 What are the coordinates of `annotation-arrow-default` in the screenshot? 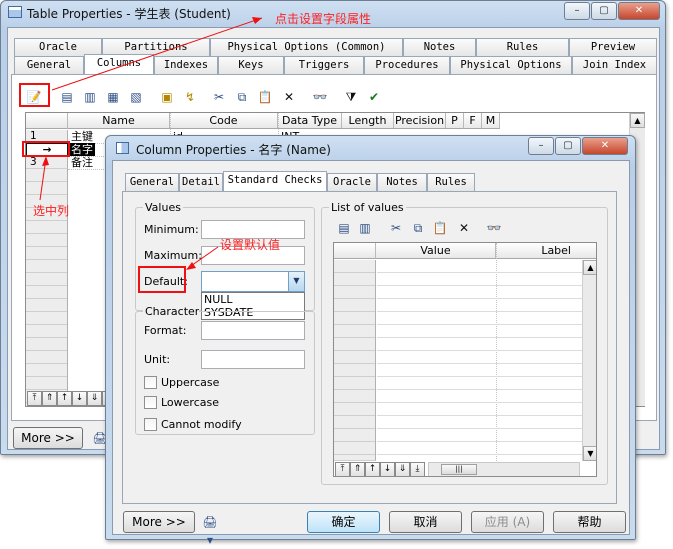 It's located at (202, 258).